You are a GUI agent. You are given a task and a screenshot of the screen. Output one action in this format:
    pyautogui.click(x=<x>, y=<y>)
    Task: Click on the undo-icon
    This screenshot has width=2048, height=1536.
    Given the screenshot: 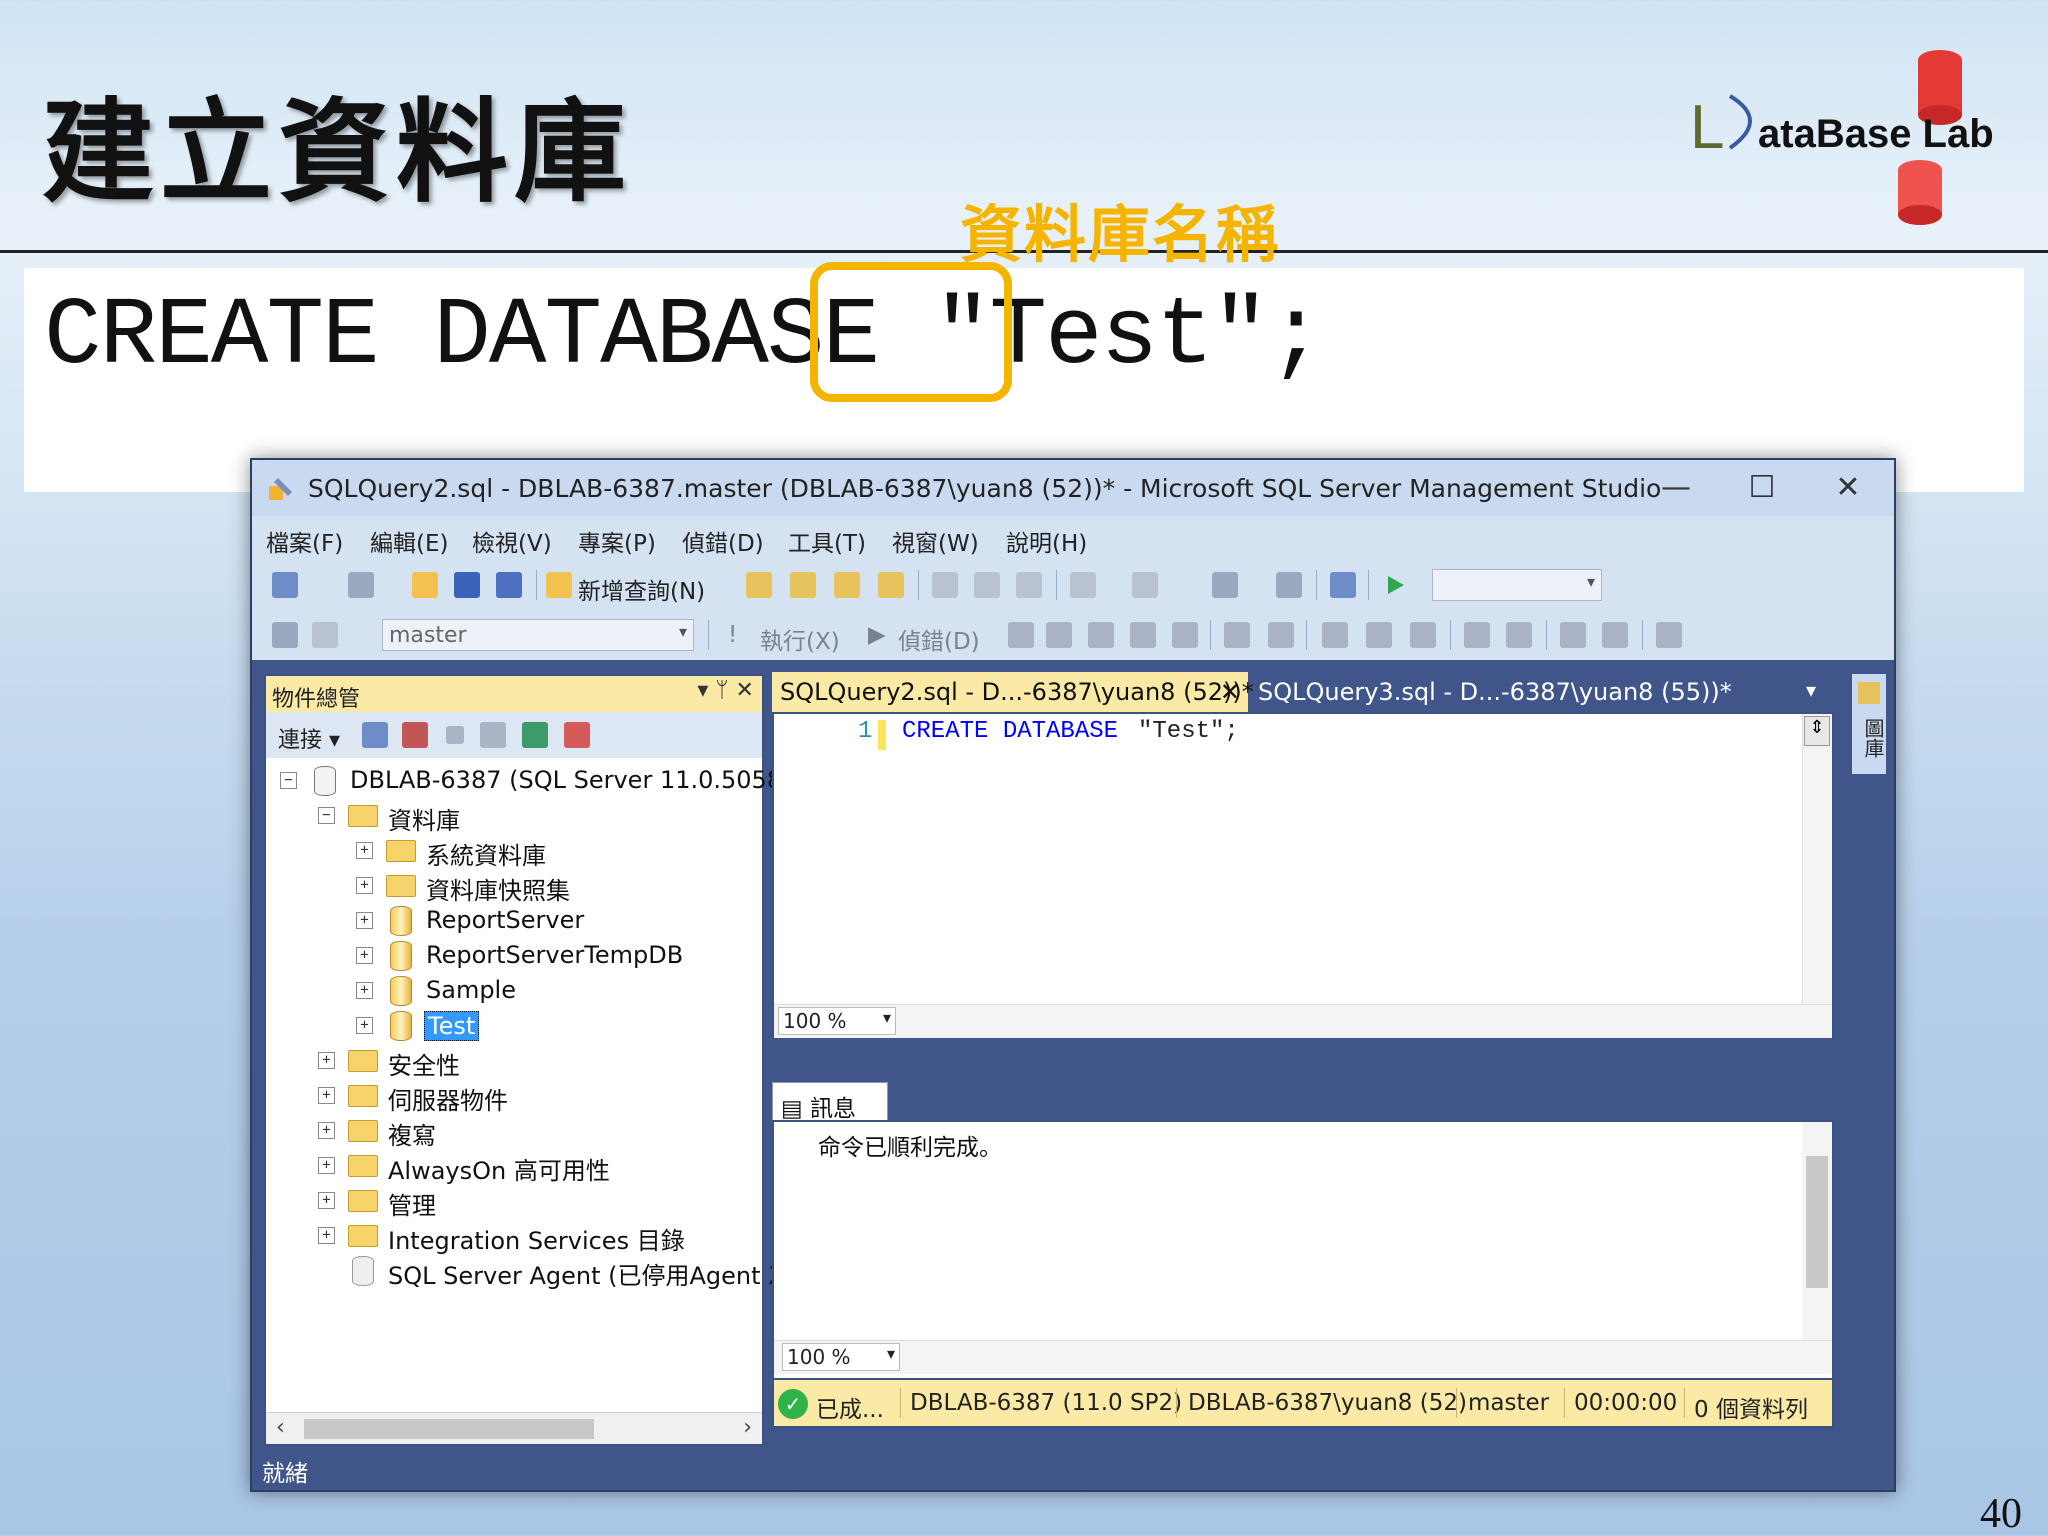 What is the action you would take?
    pyautogui.click(x=1083, y=585)
    